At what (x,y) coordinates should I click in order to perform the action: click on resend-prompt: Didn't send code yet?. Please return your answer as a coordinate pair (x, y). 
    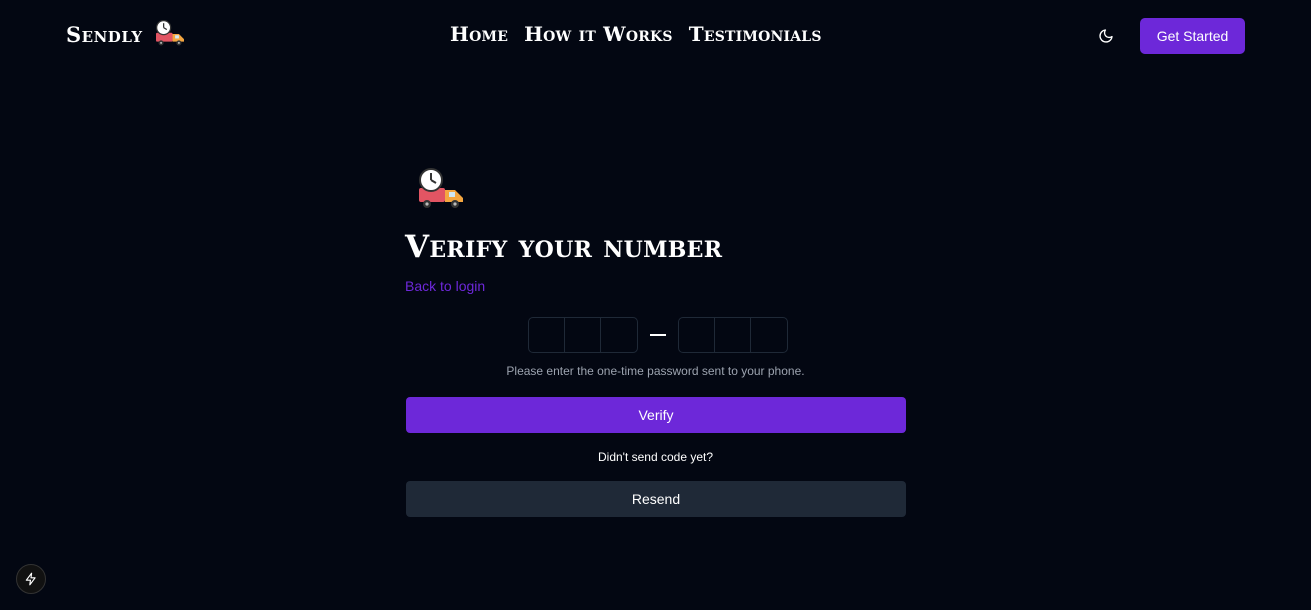
    Looking at the image, I should click on (655, 457).